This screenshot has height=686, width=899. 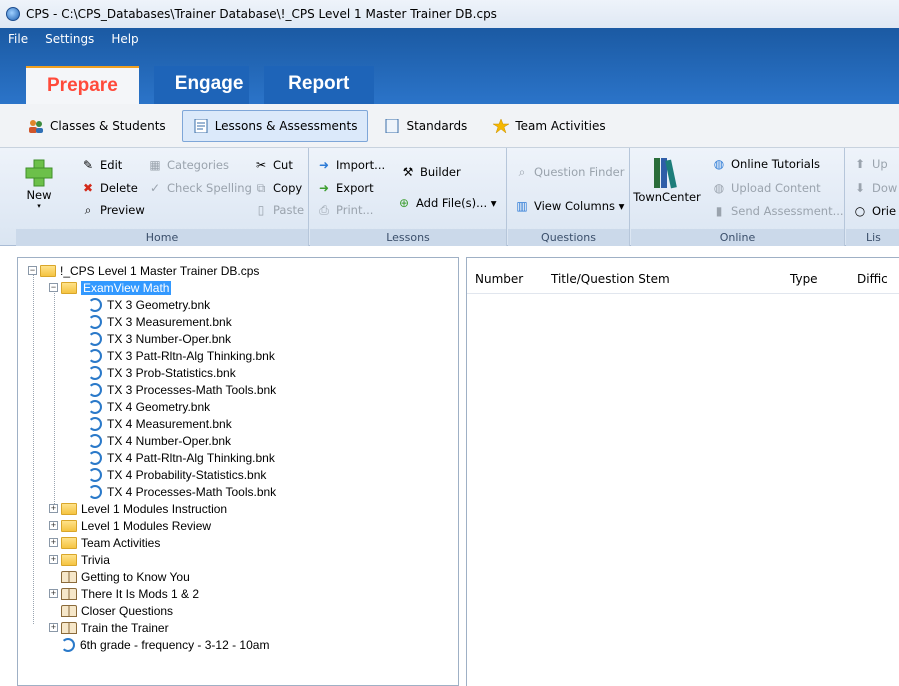 I want to click on paste-button: ▯ Paste, so click(x=278, y=210).